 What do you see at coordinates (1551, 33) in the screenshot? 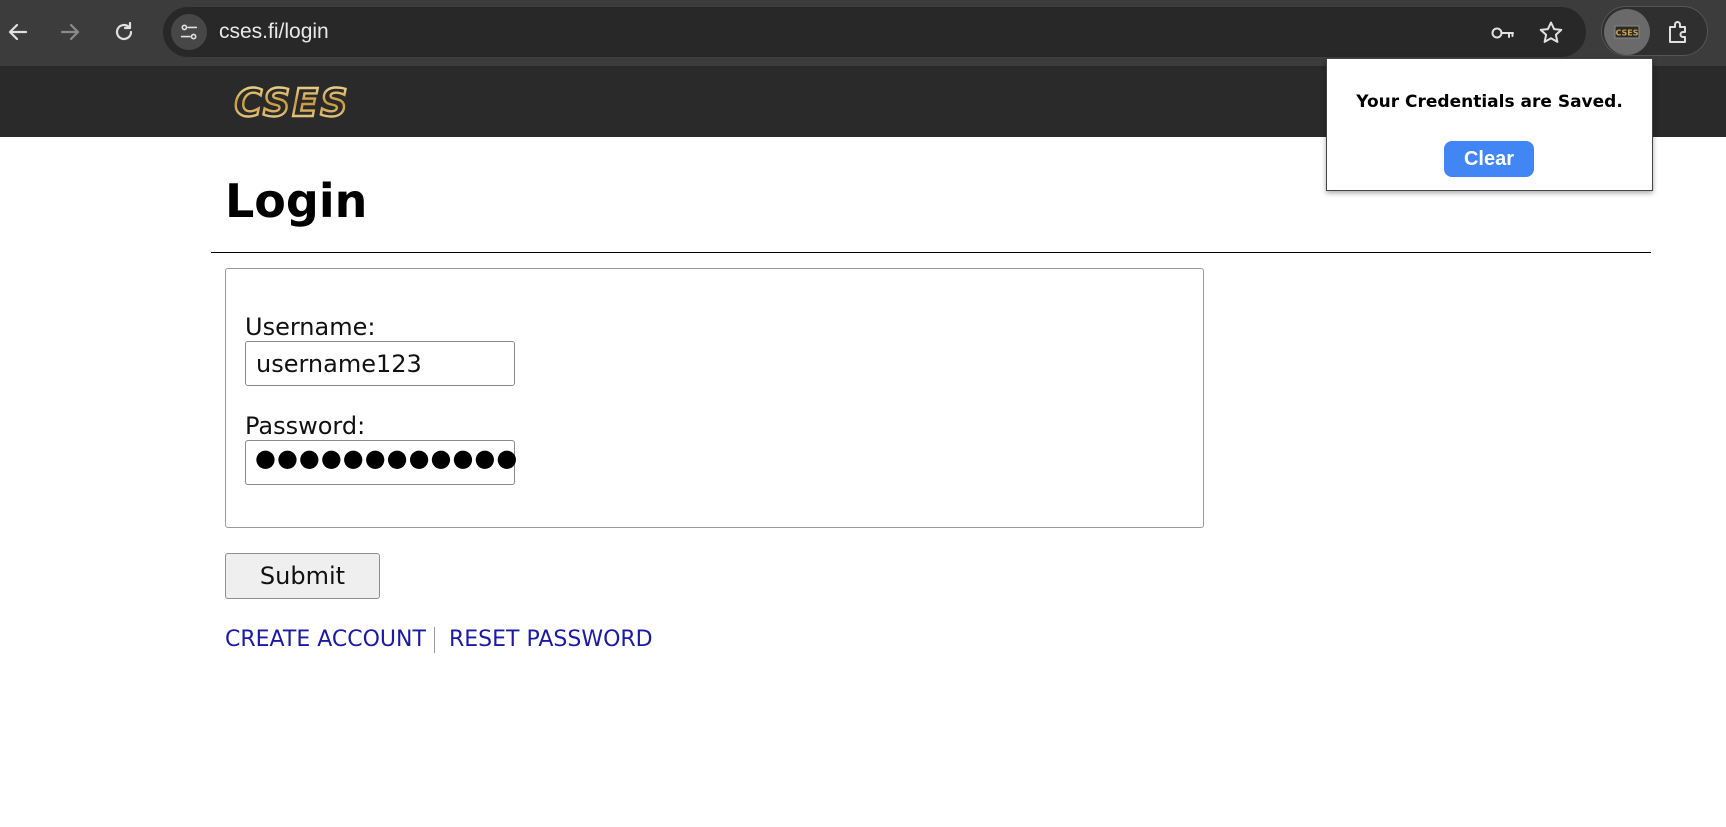
I see `star-icon` at bounding box center [1551, 33].